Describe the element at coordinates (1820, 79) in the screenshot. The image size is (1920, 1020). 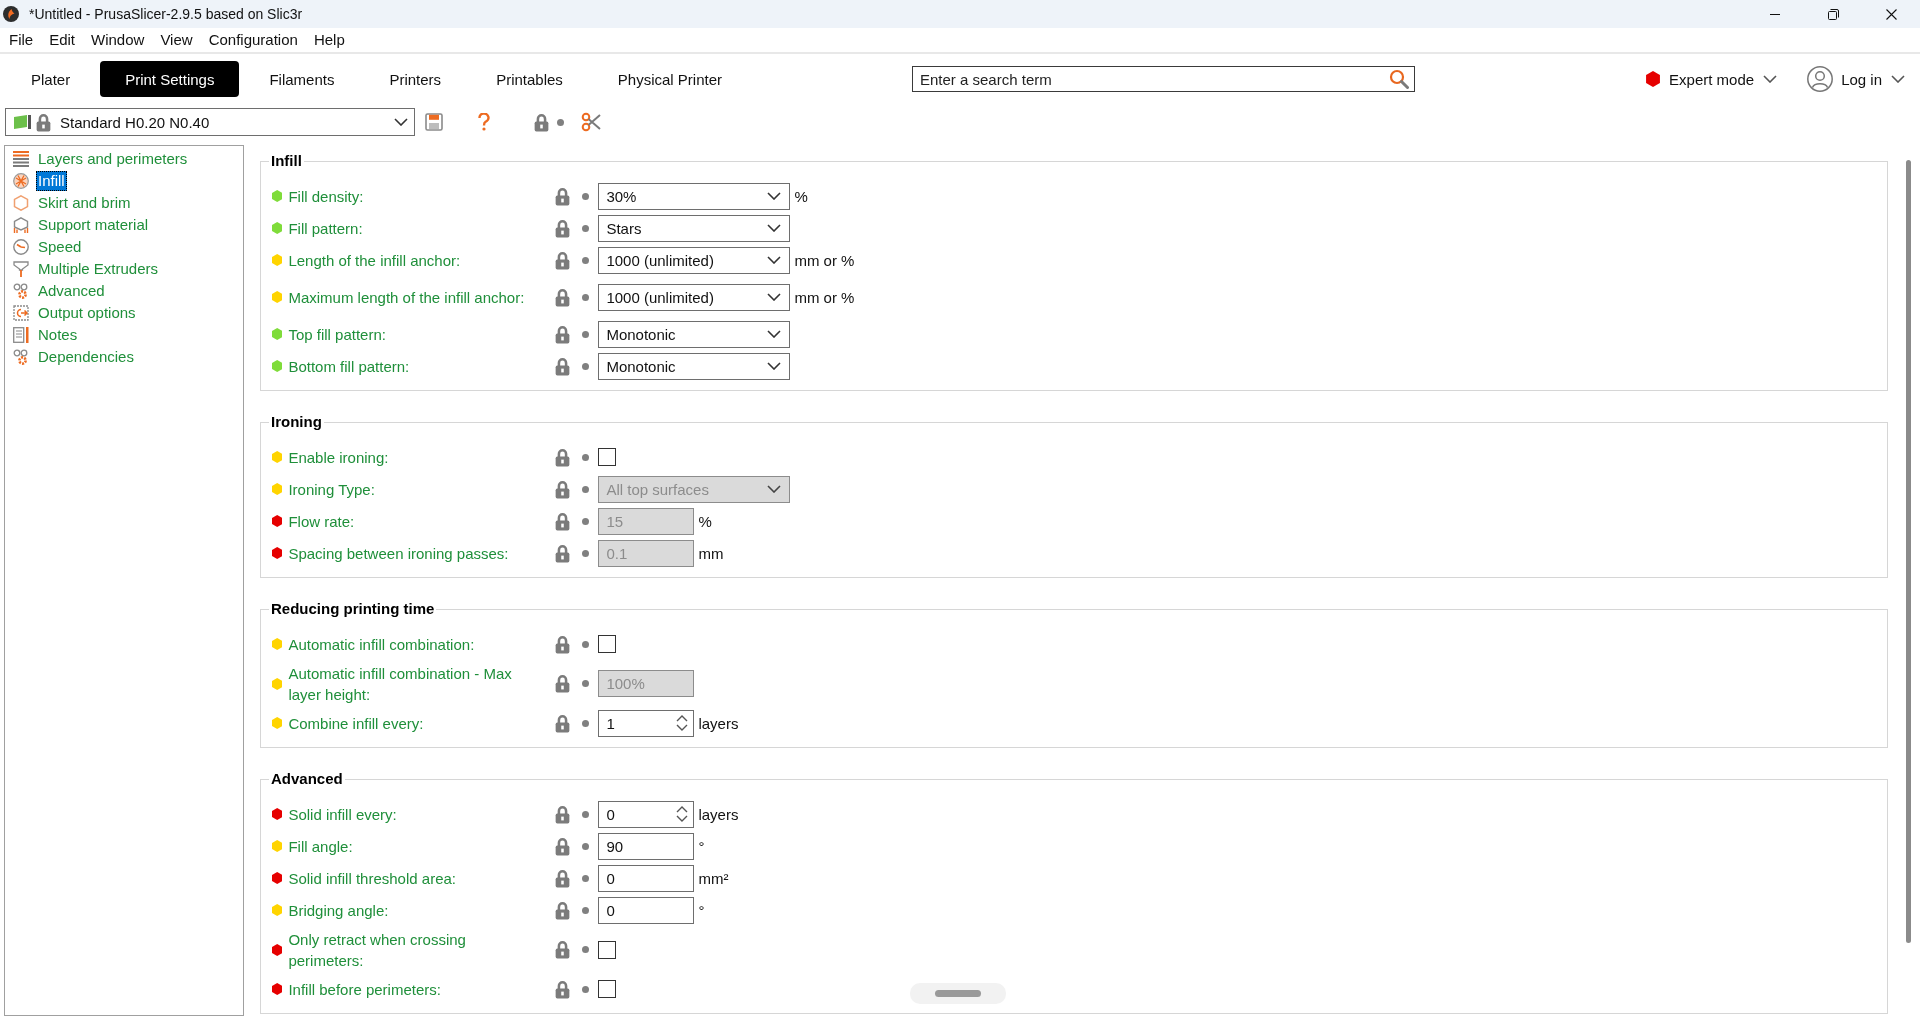
I see `user-icon` at that location.